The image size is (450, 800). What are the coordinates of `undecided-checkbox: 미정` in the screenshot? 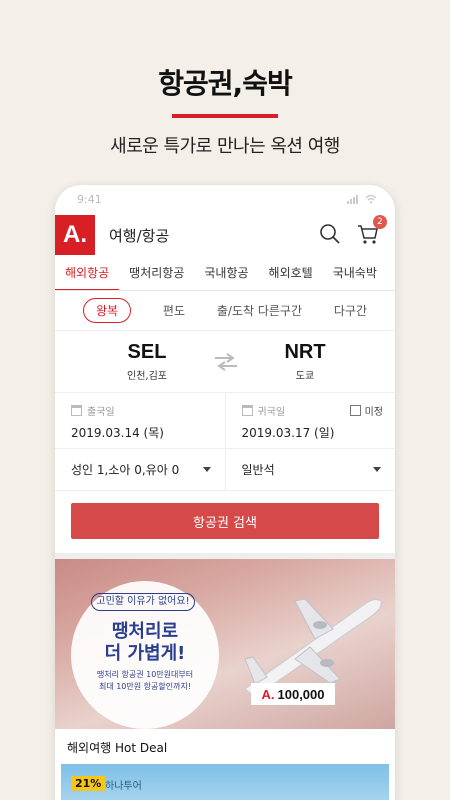 It's located at (366, 410).